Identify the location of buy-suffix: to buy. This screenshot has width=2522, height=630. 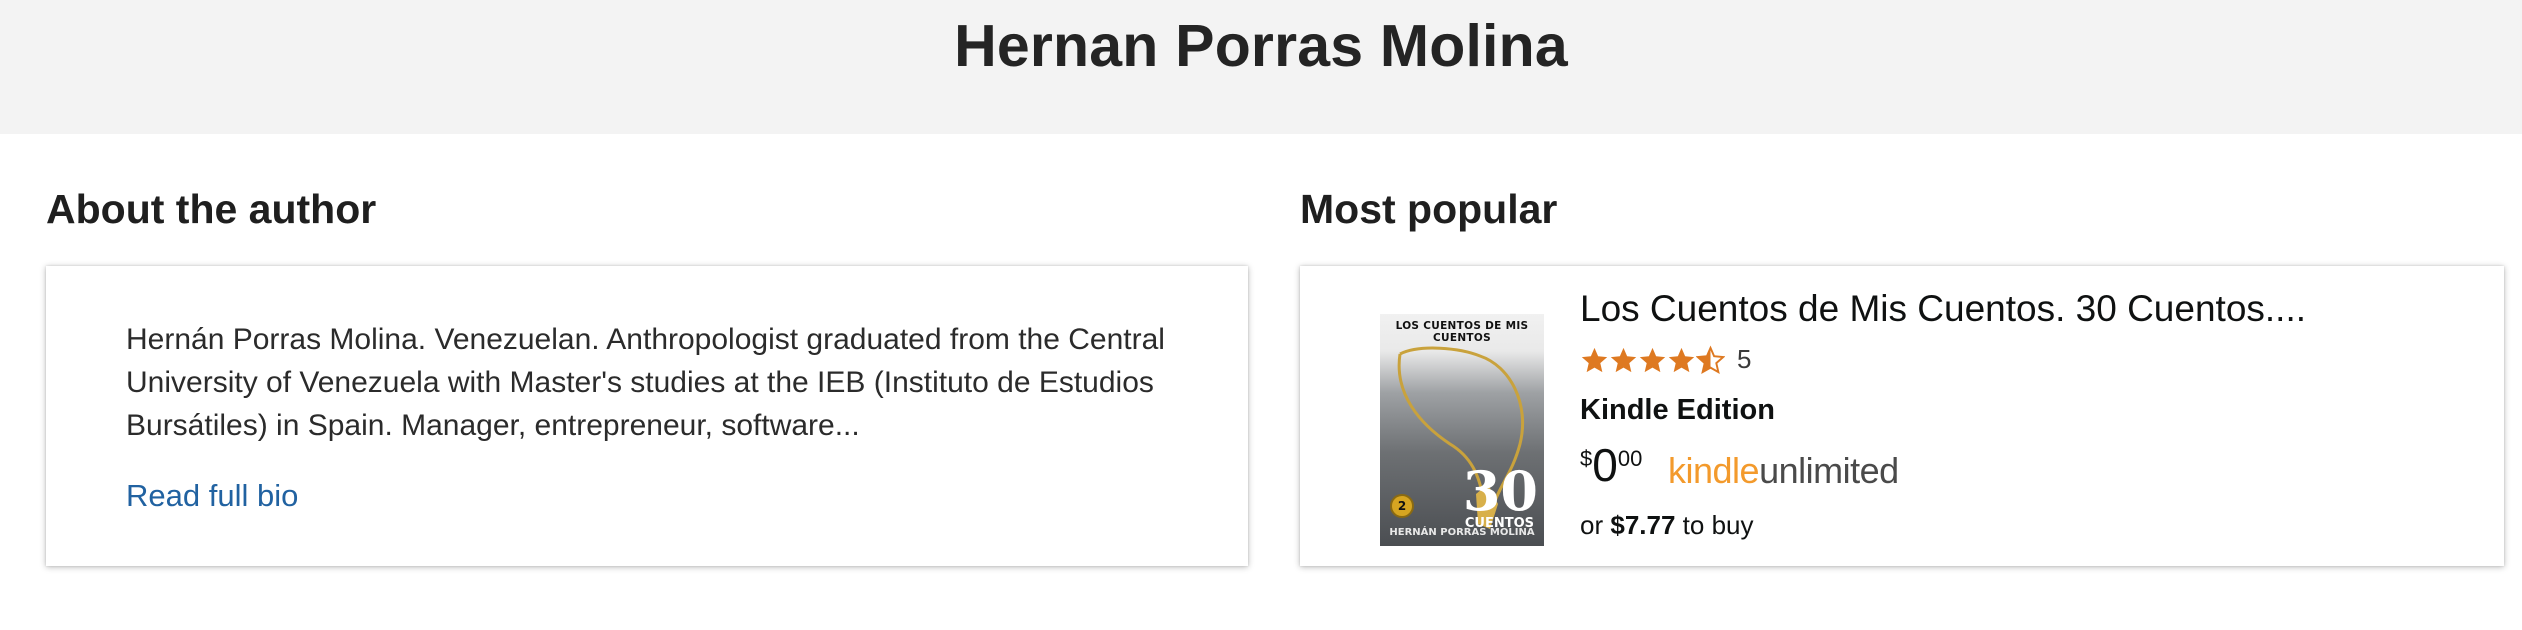
(1718, 525).